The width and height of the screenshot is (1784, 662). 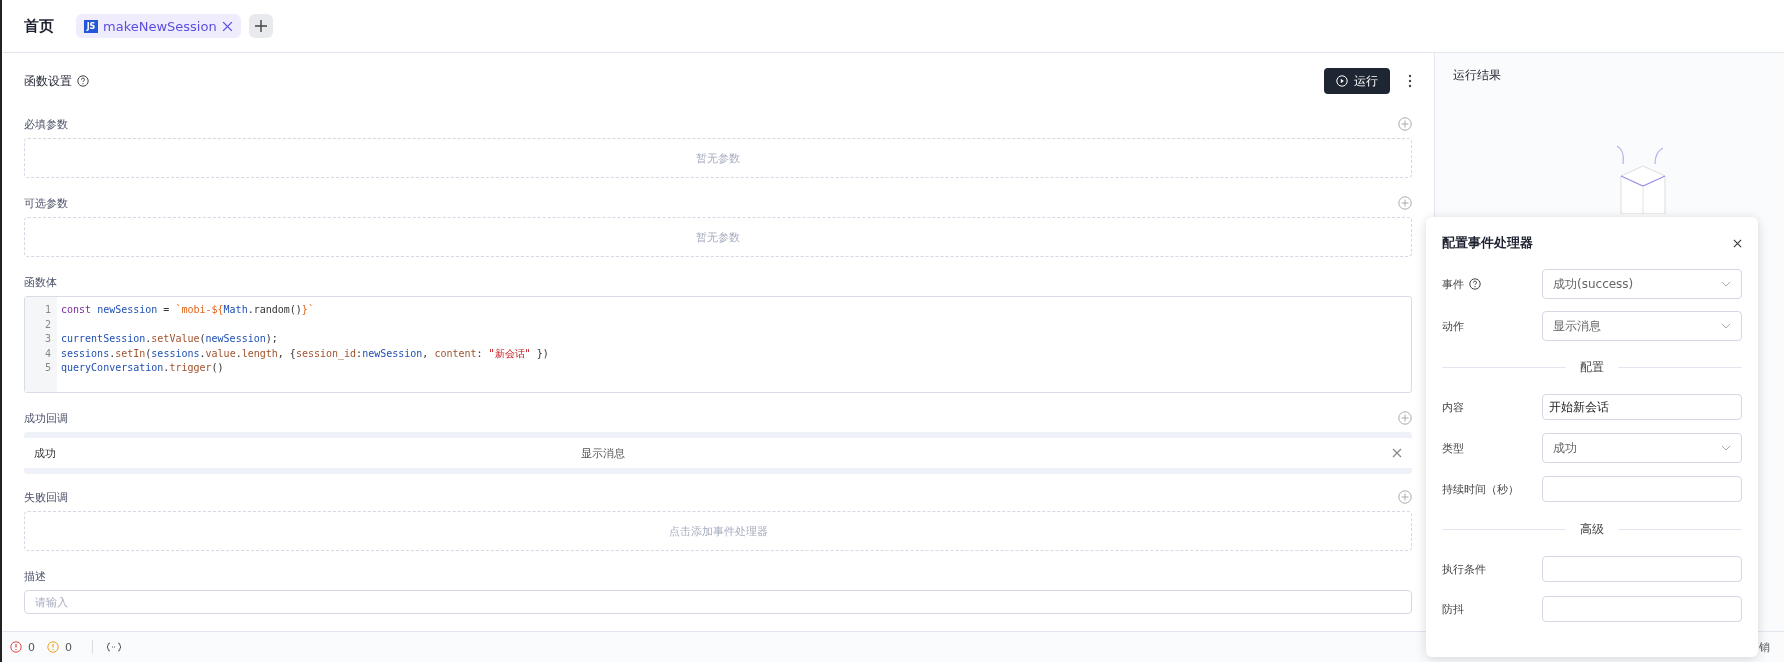 I want to click on warning-icon, so click(x=53, y=647).